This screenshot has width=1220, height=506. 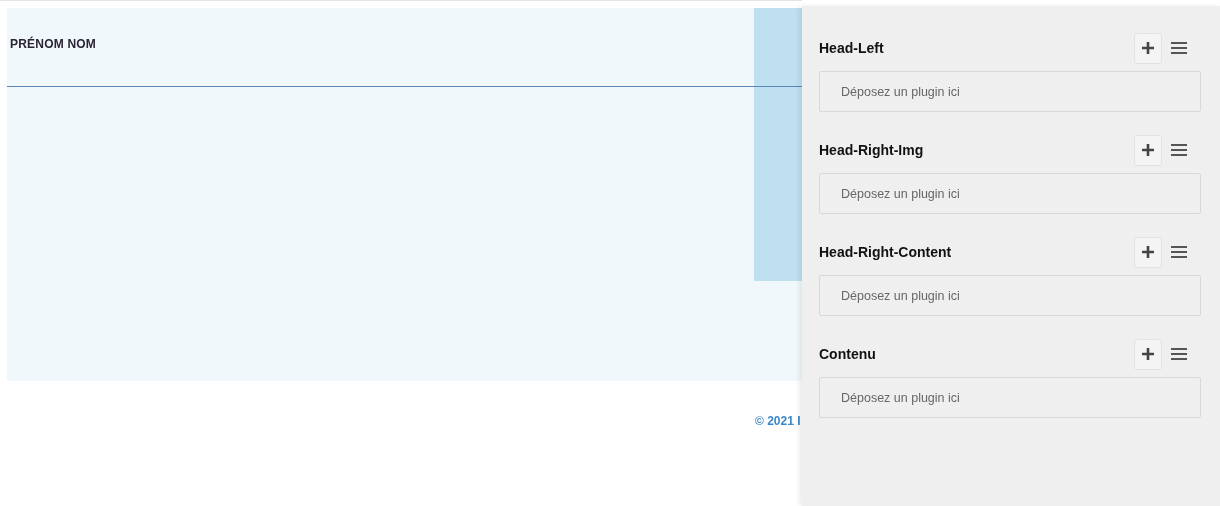 What do you see at coordinates (886, 252) in the screenshot?
I see `placeholder-title: Head-Right-Content` at bounding box center [886, 252].